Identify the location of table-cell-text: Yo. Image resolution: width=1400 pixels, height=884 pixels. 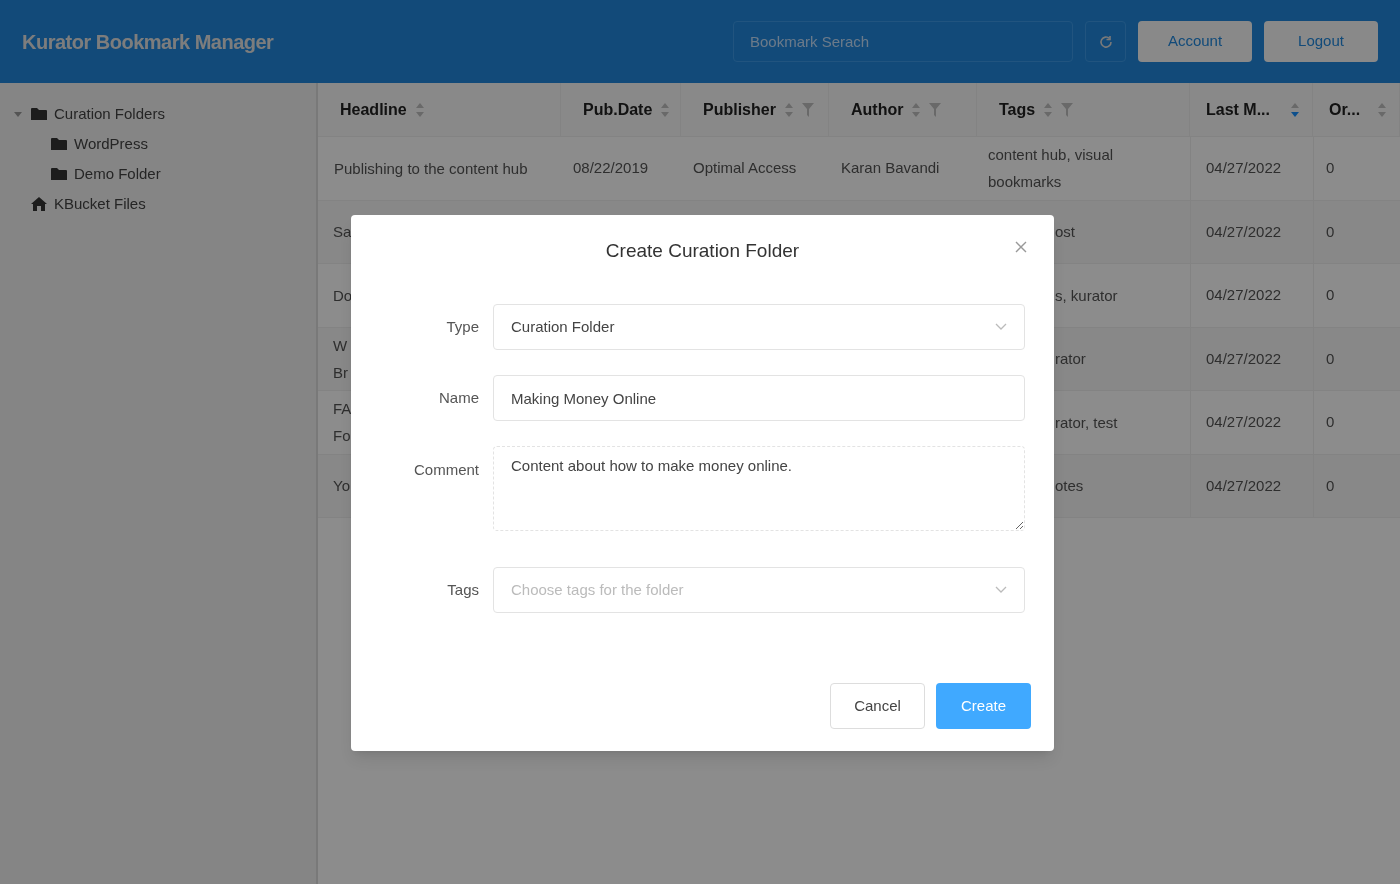
(341, 486).